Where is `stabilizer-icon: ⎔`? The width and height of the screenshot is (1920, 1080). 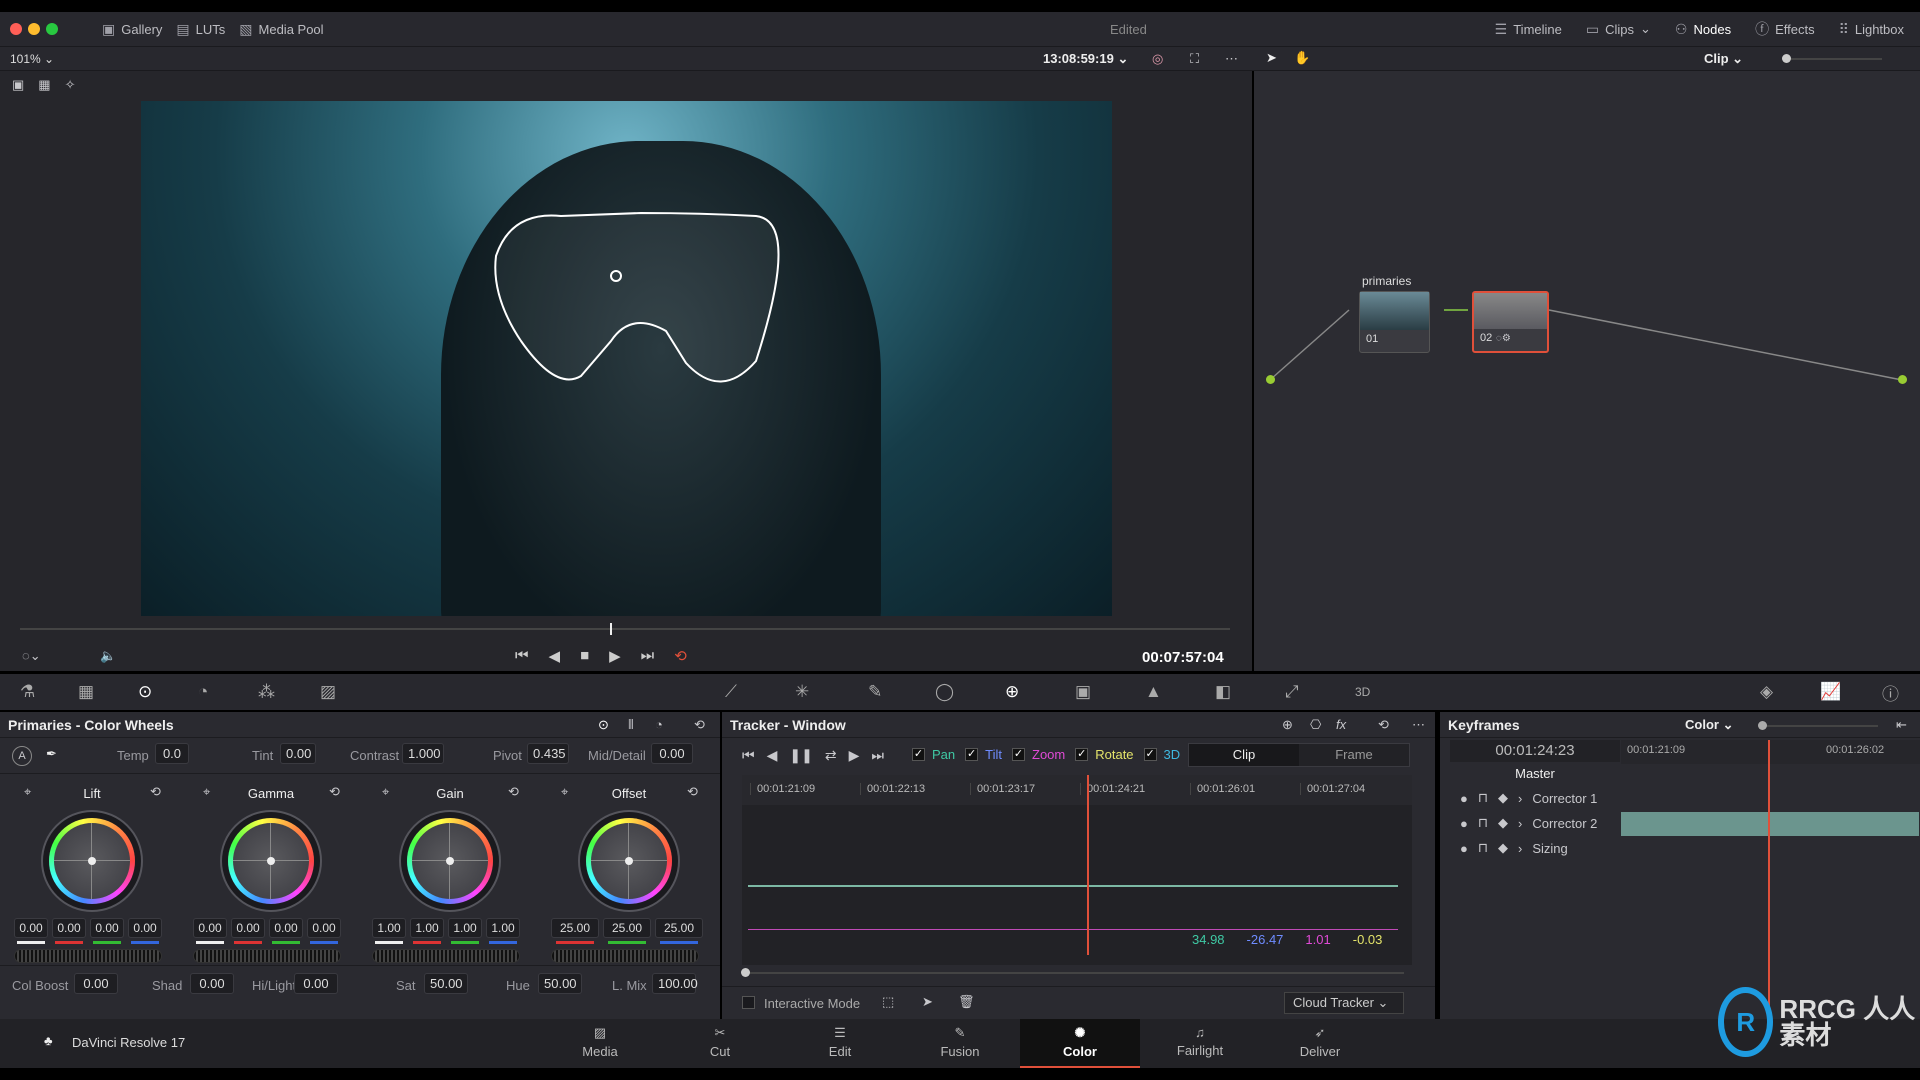
stabilizer-icon: ⎔ is located at coordinates (1315, 725).